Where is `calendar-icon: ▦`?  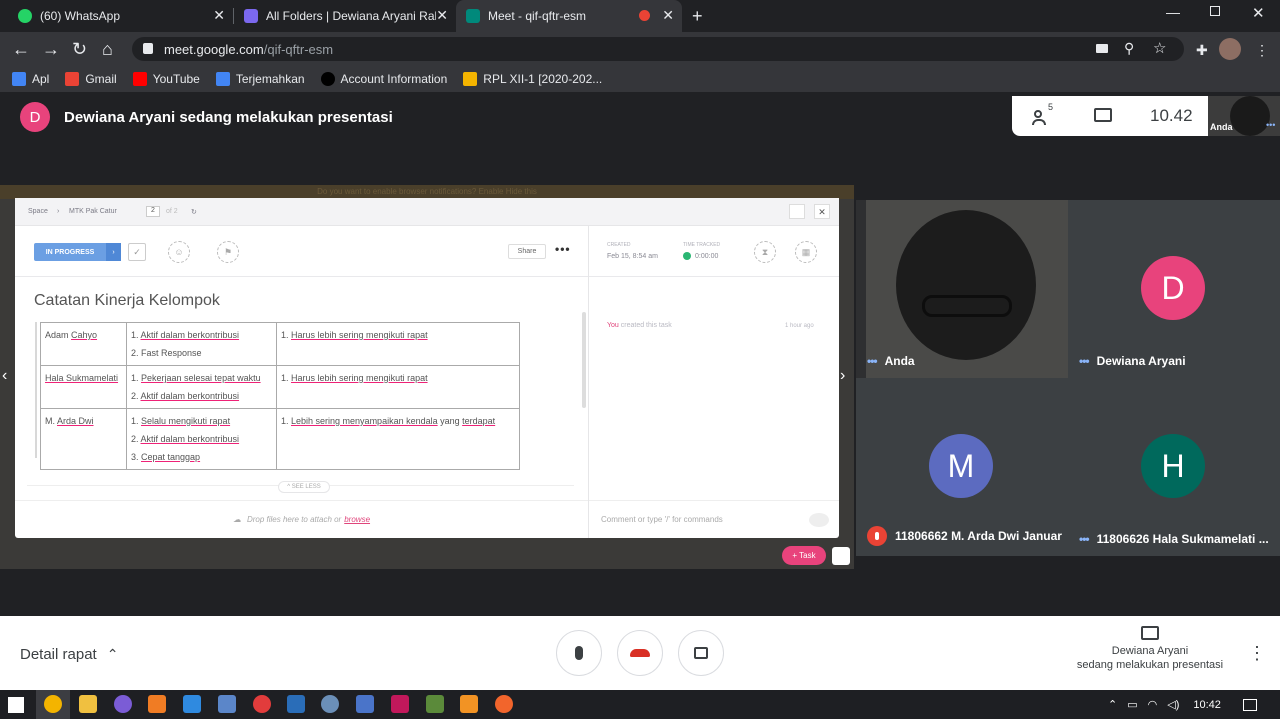
calendar-icon: ▦ is located at coordinates (806, 252).